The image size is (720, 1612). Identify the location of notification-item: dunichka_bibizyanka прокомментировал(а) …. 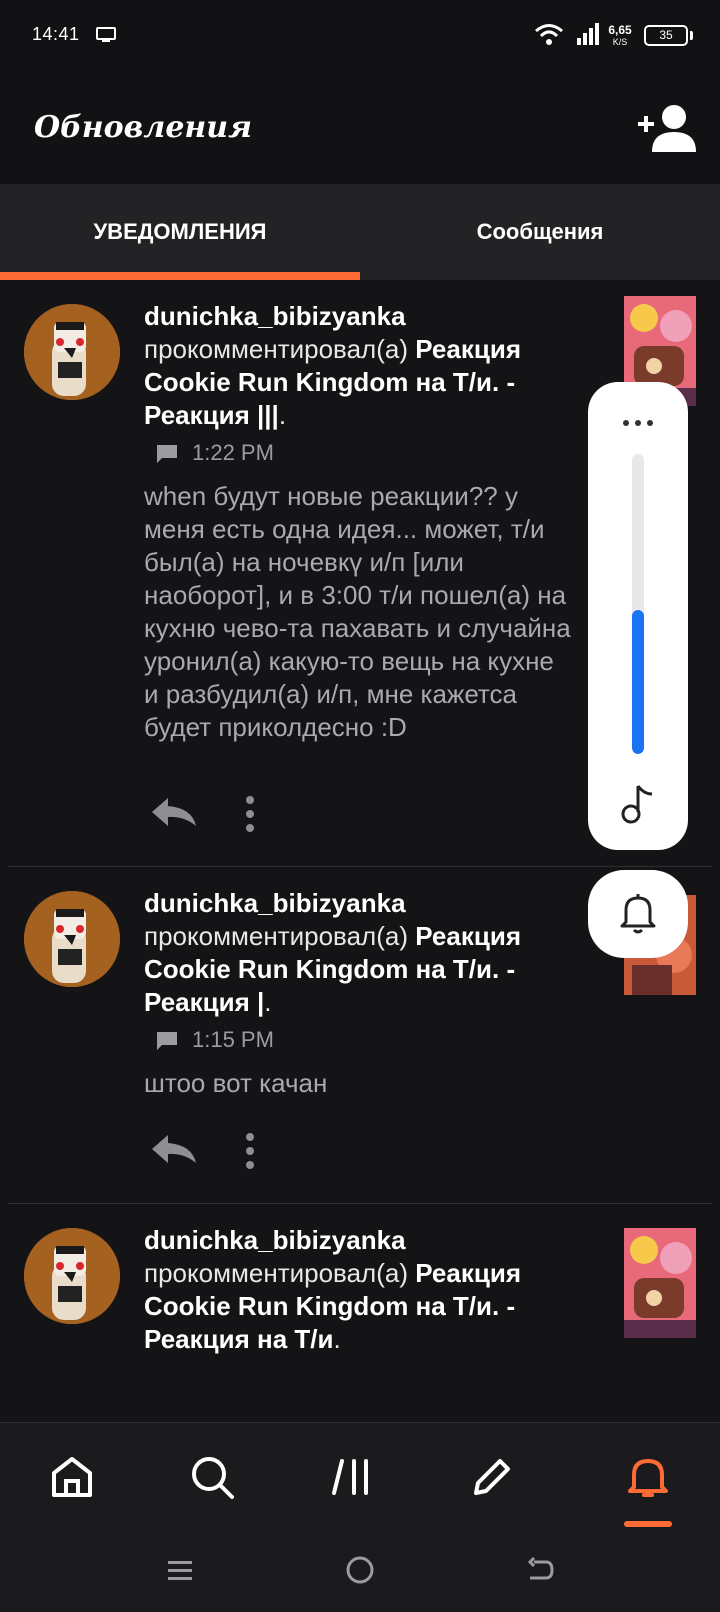
(360, 1313).